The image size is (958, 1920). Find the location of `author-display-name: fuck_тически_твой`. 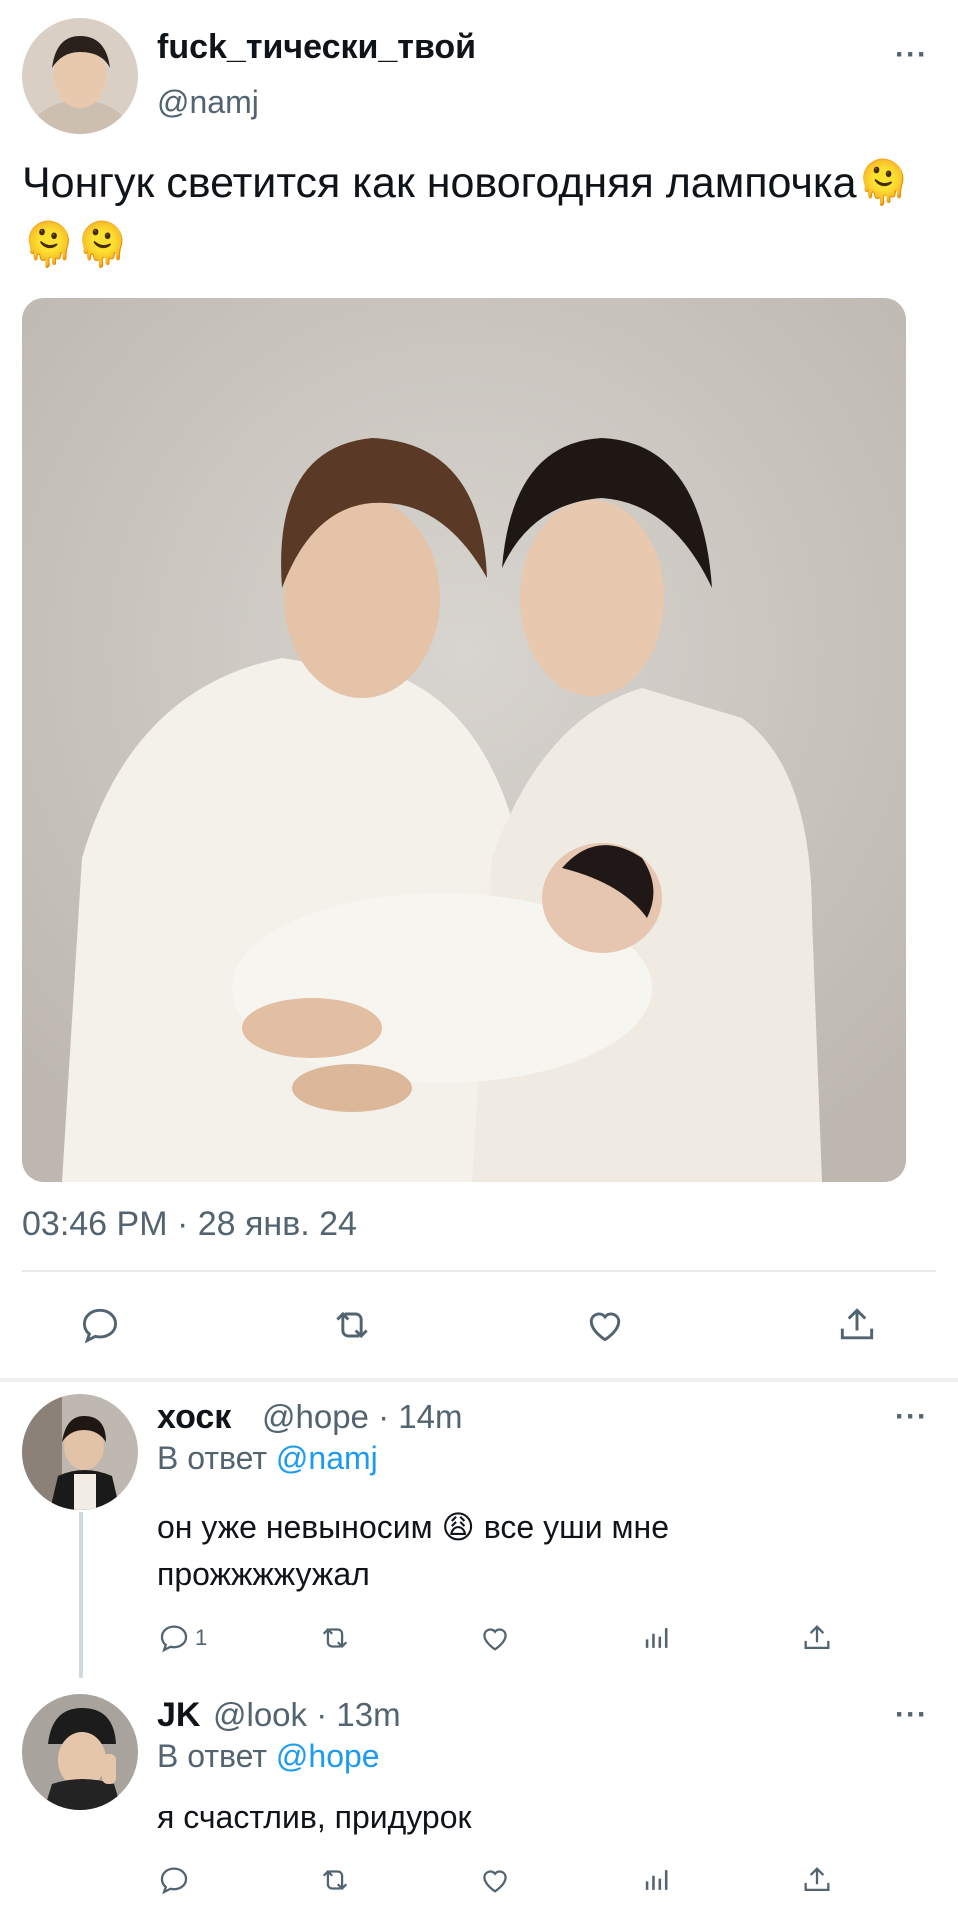

author-display-name: fuck_тически_твой is located at coordinates (316, 47).